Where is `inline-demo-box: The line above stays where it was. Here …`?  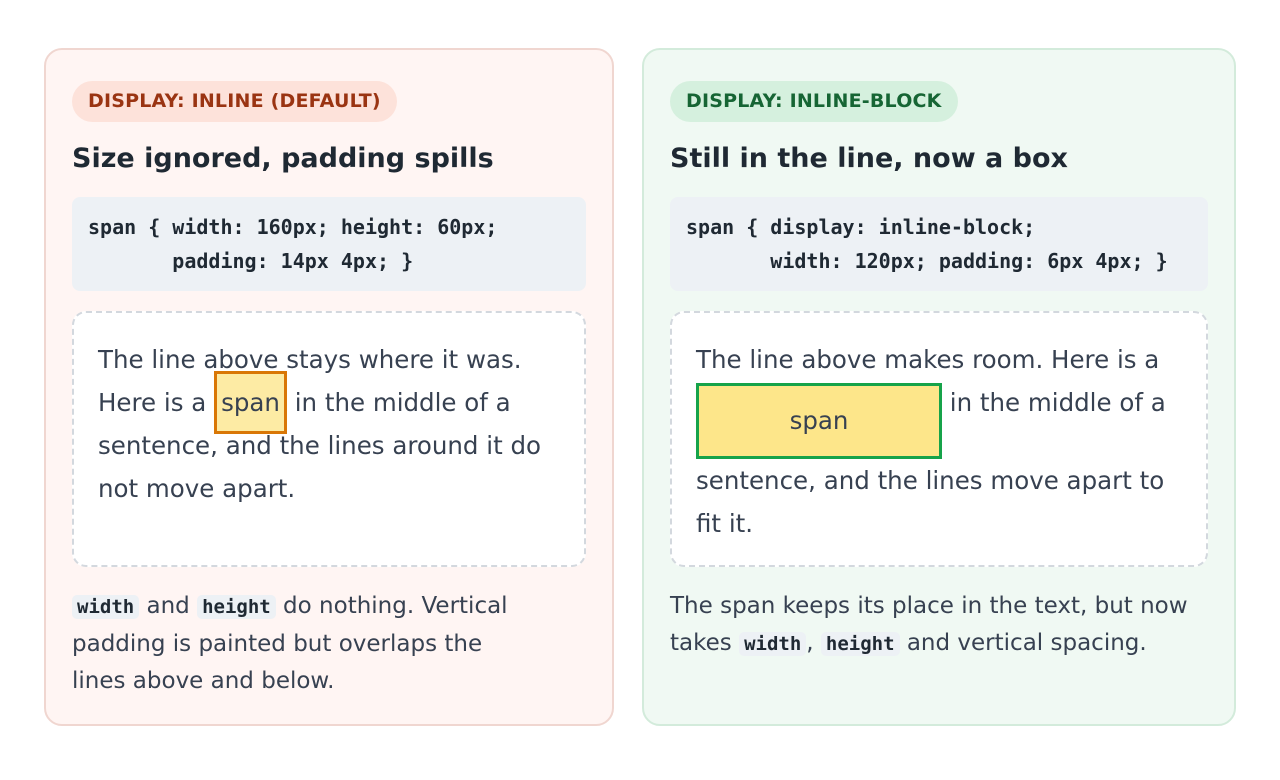 inline-demo-box: The line above stays where it was. Here … is located at coordinates (329, 439).